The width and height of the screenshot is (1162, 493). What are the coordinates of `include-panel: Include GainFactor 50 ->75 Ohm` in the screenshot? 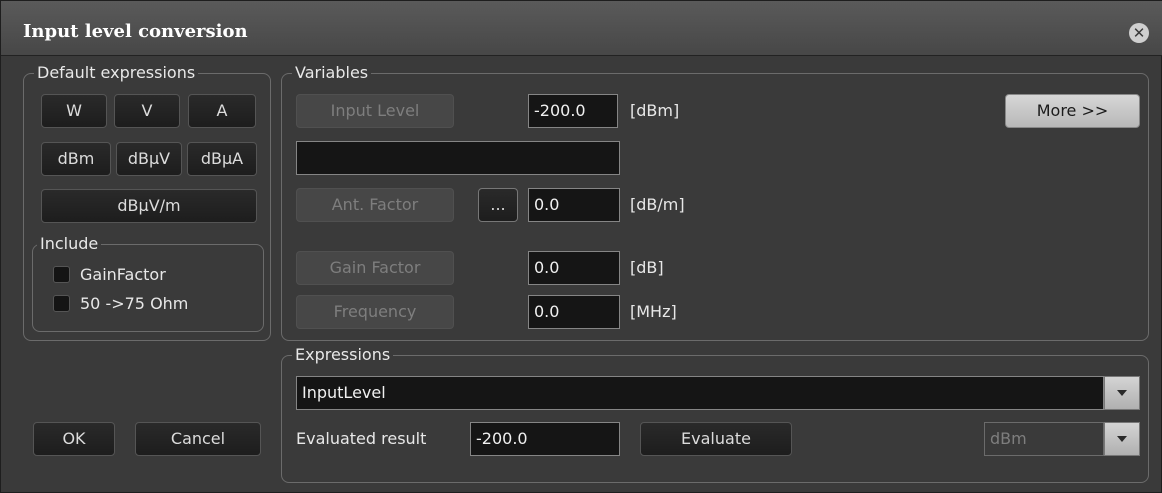 It's located at (148, 283).